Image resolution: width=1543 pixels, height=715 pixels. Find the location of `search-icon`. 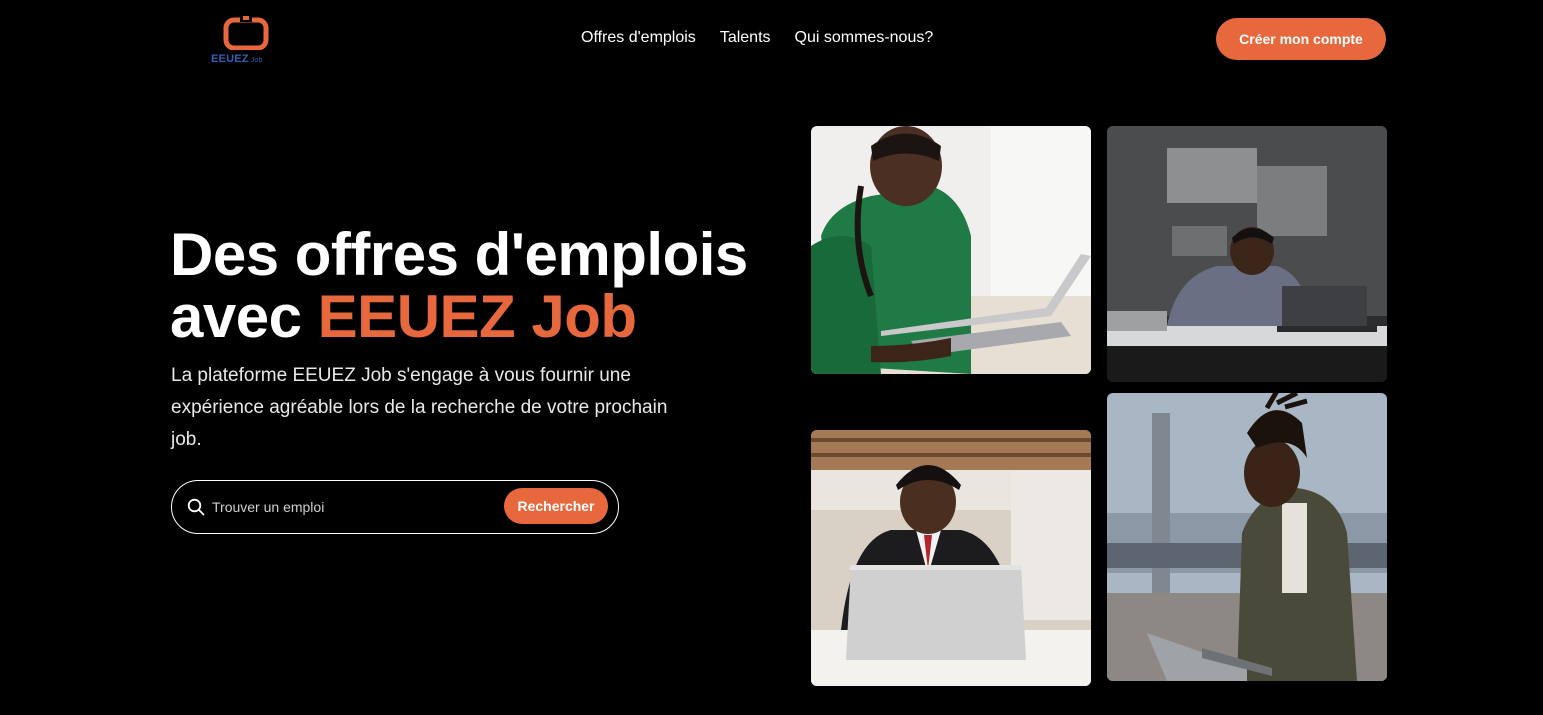

search-icon is located at coordinates (196, 507).